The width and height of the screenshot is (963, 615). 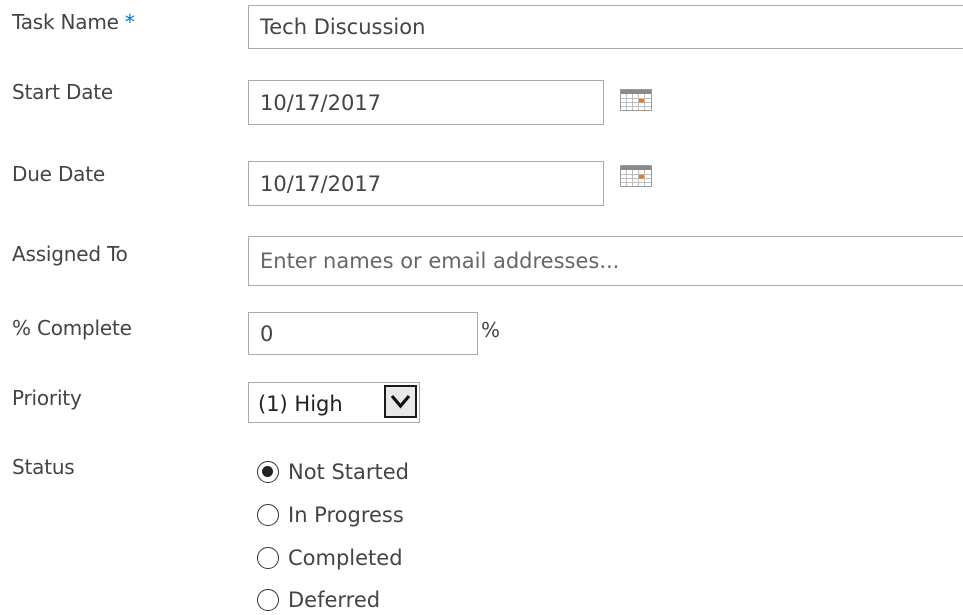 I want to click on assigned-to-label: Assigned To, so click(x=70, y=254).